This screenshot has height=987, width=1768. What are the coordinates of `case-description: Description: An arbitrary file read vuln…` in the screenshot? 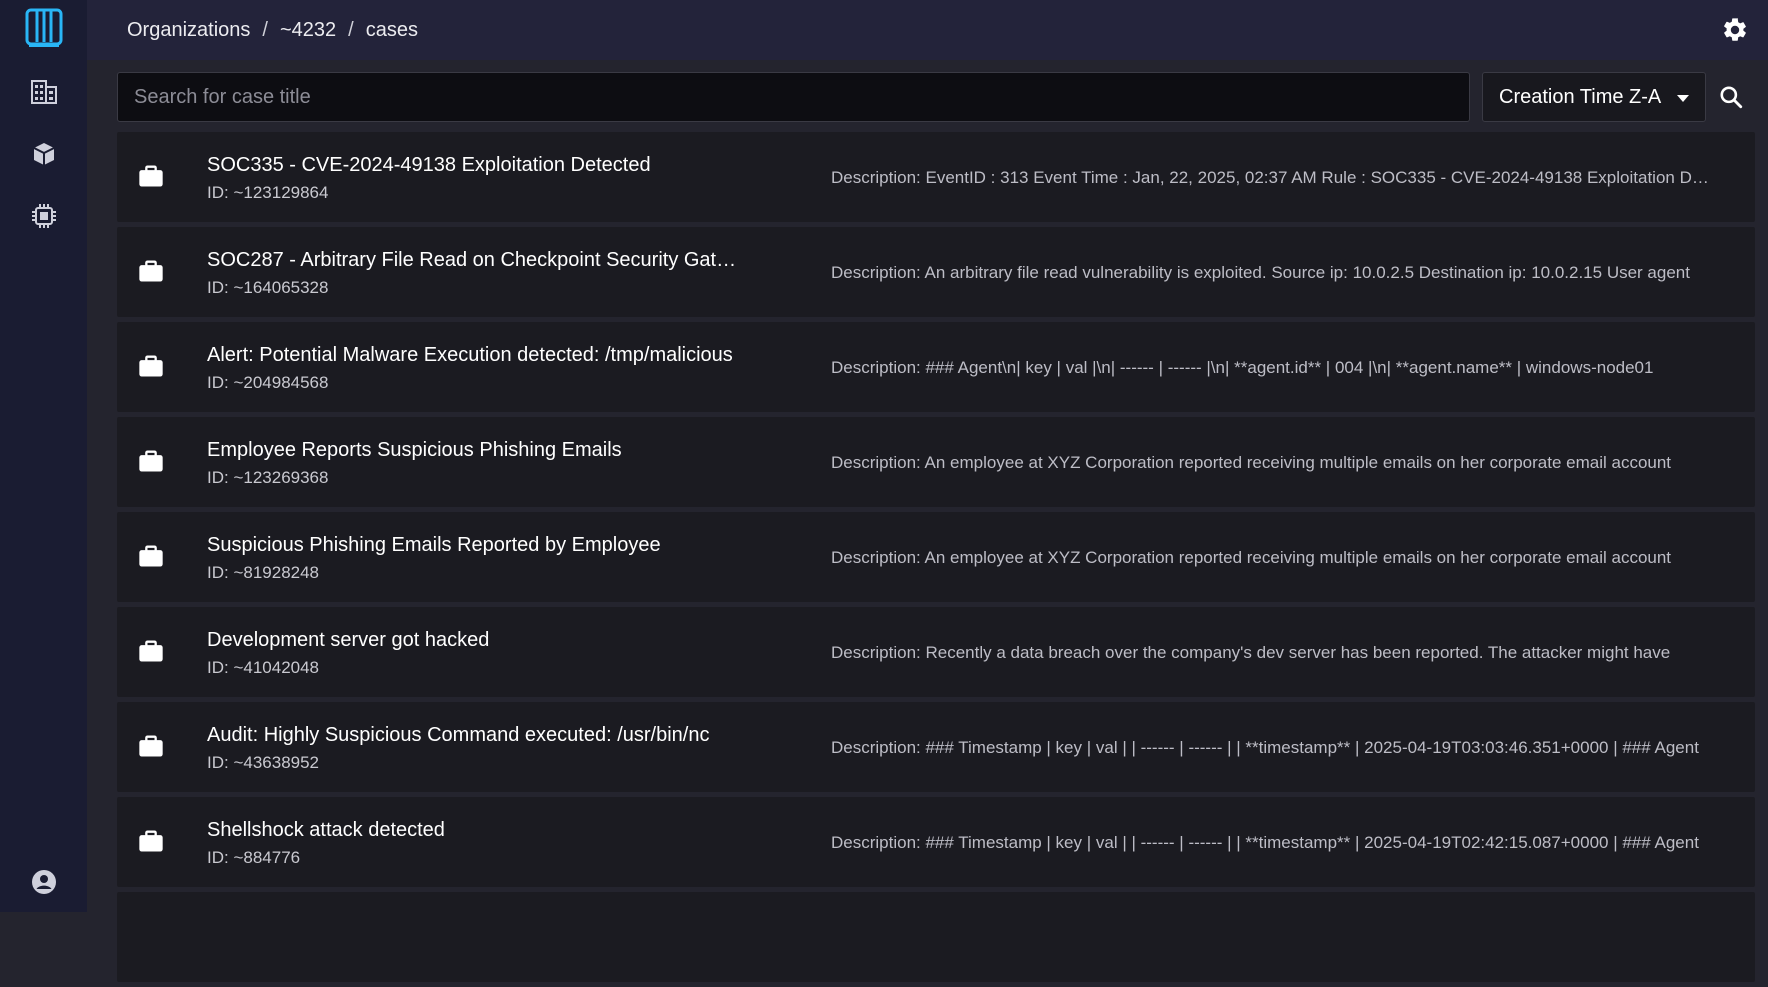 It's located at (1260, 272).